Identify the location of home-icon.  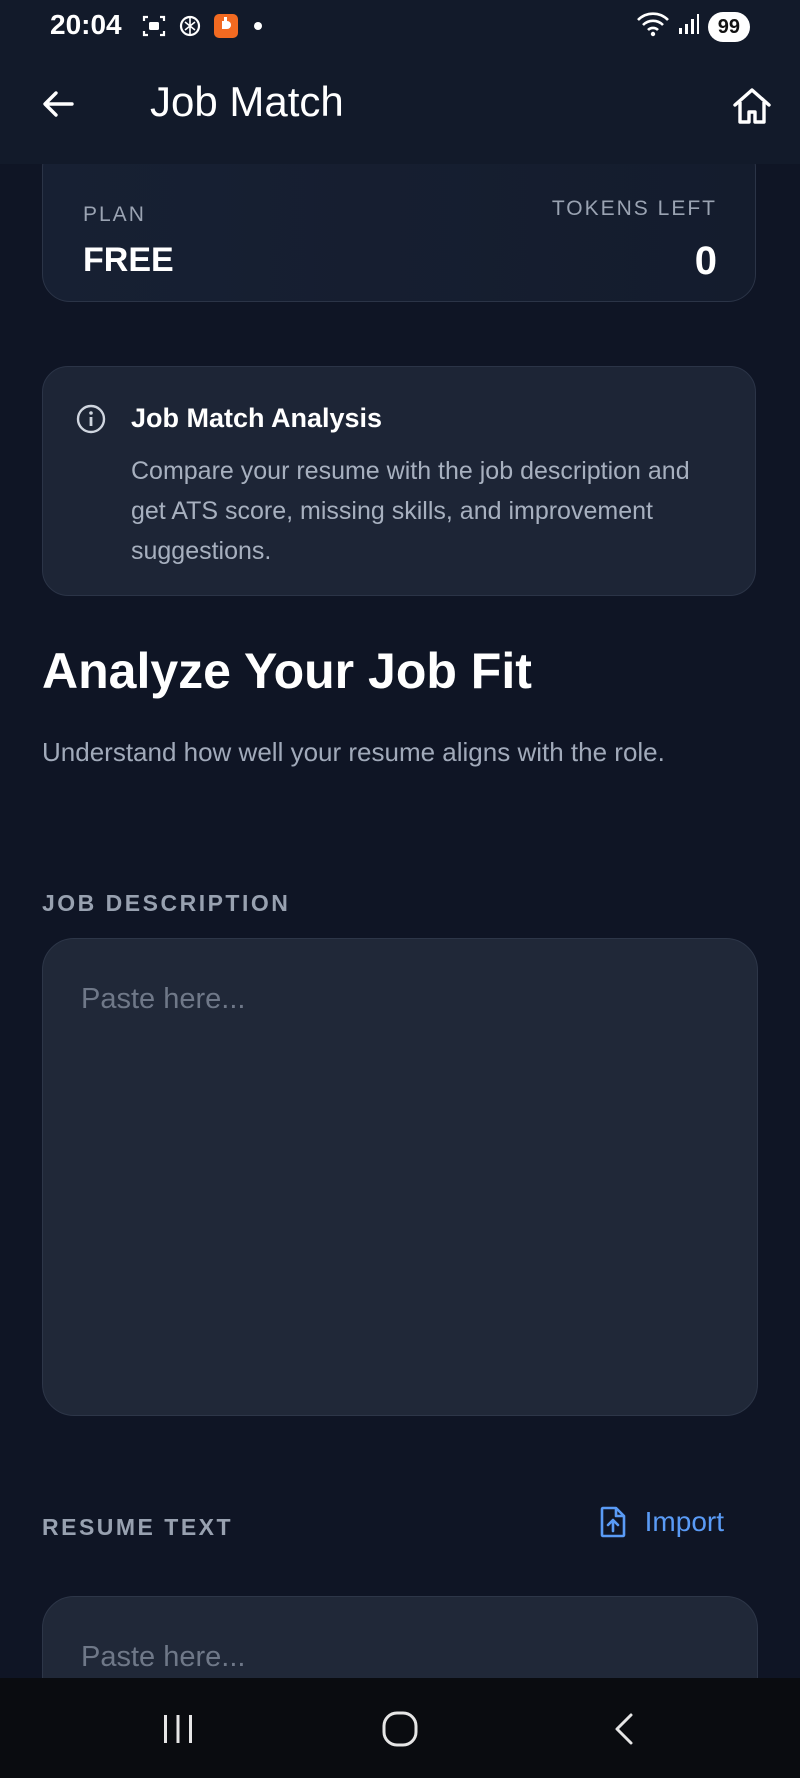
(752, 106).